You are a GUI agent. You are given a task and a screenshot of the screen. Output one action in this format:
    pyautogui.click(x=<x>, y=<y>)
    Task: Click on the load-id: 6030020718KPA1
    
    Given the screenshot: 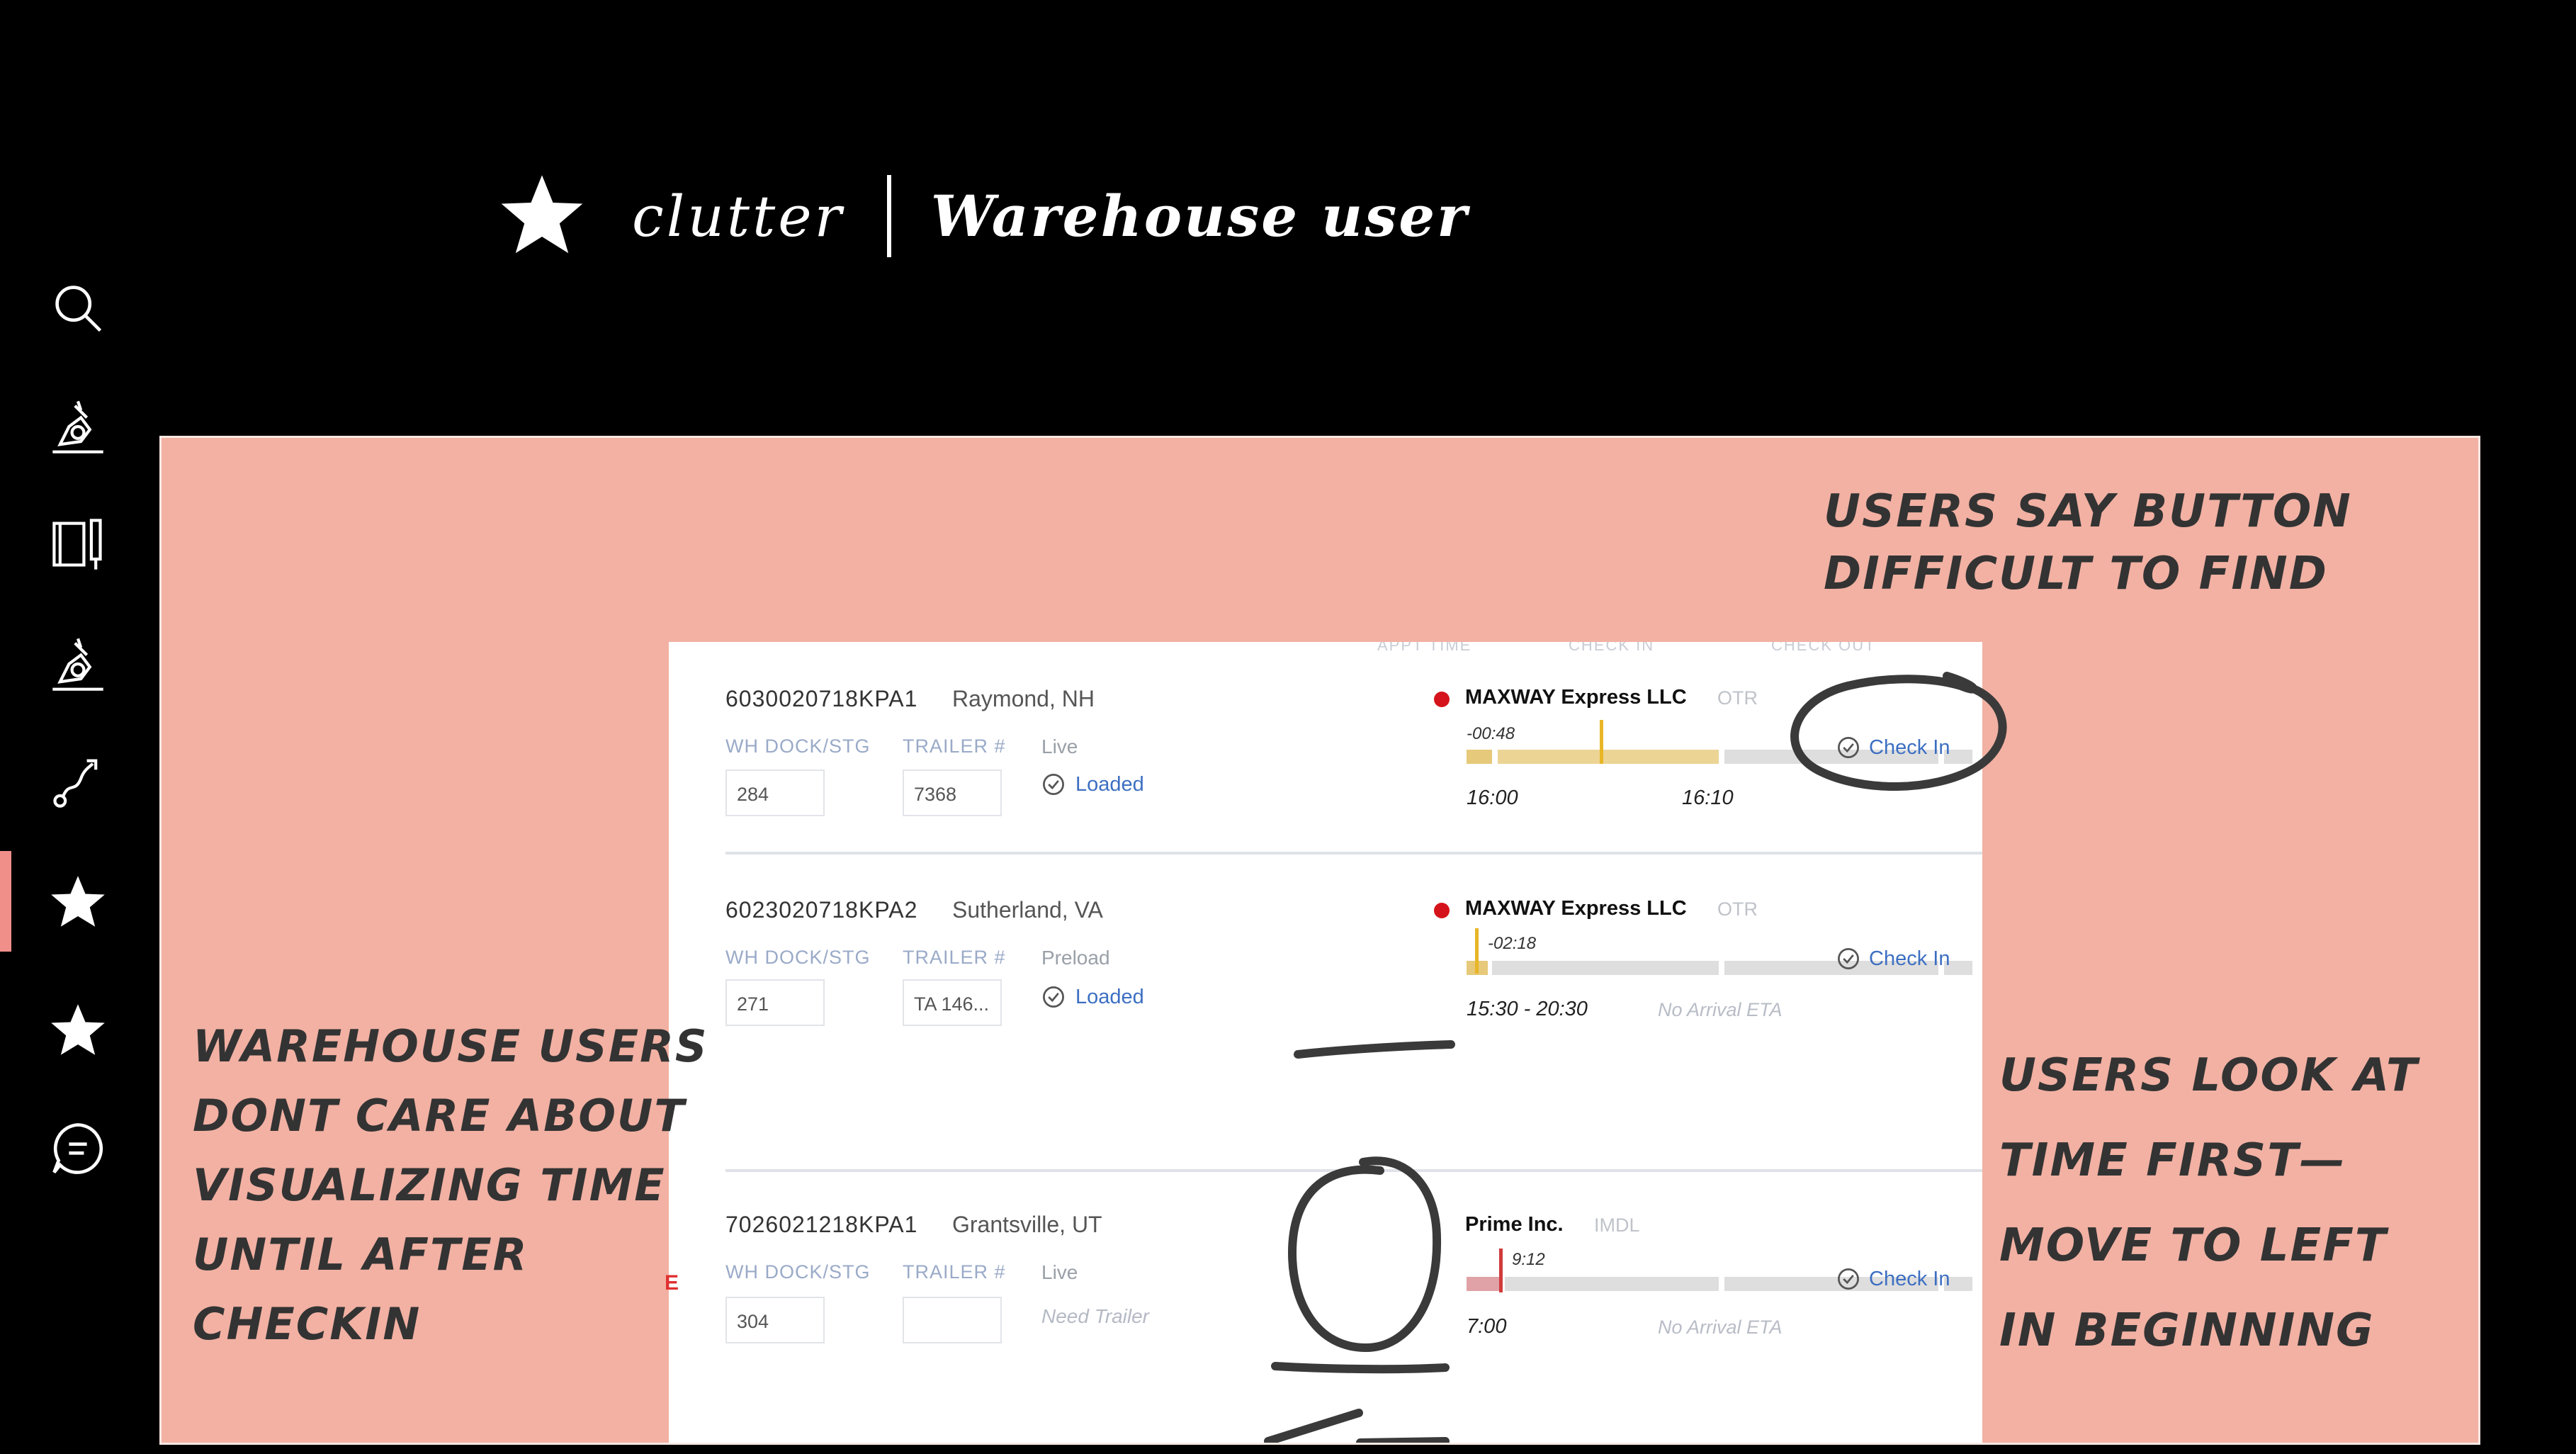 What is the action you would take?
    pyautogui.click(x=822, y=698)
    